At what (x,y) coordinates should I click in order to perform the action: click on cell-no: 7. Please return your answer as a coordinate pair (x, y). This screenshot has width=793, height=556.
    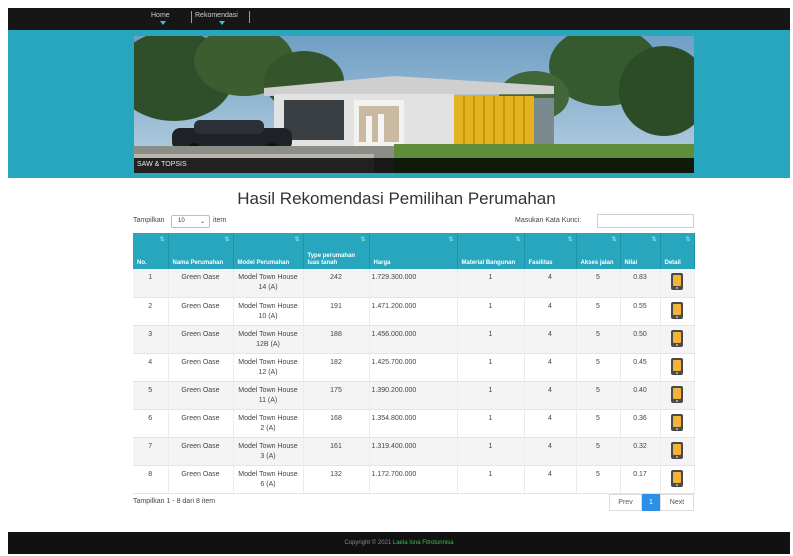
    Looking at the image, I should click on (151, 451).